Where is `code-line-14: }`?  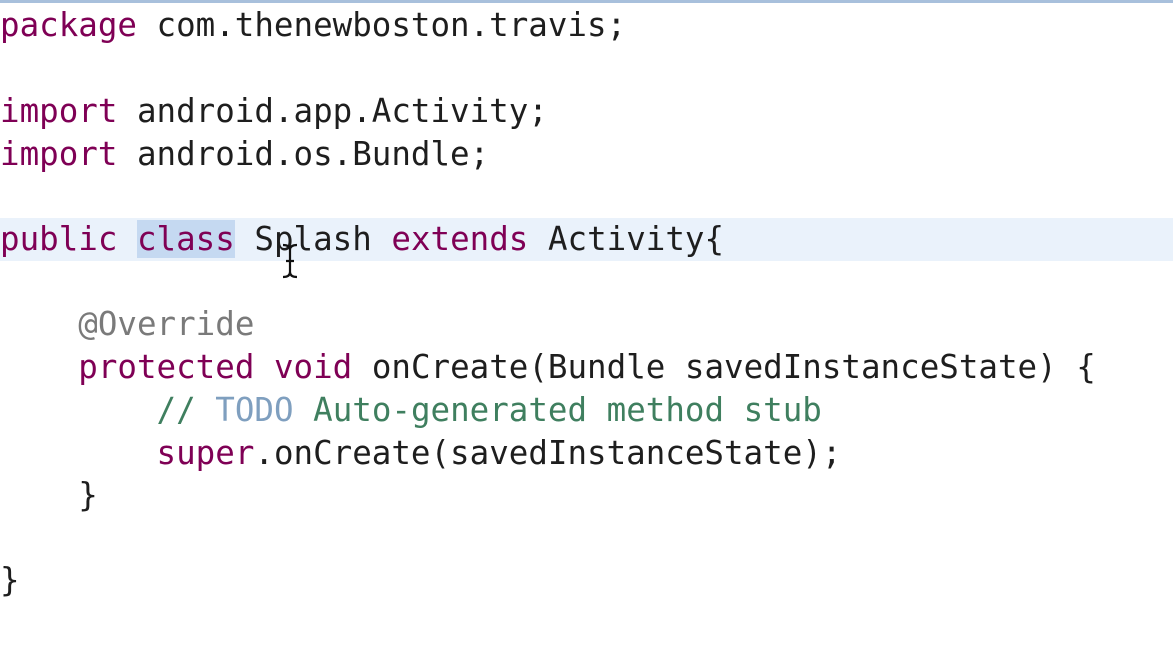 code-line-14: } is located at coordinates (586, 580).